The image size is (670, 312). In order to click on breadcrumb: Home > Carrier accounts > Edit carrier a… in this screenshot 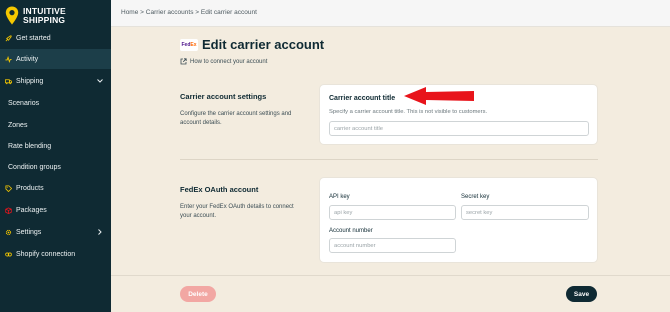, I will do `click(189, 12)`.